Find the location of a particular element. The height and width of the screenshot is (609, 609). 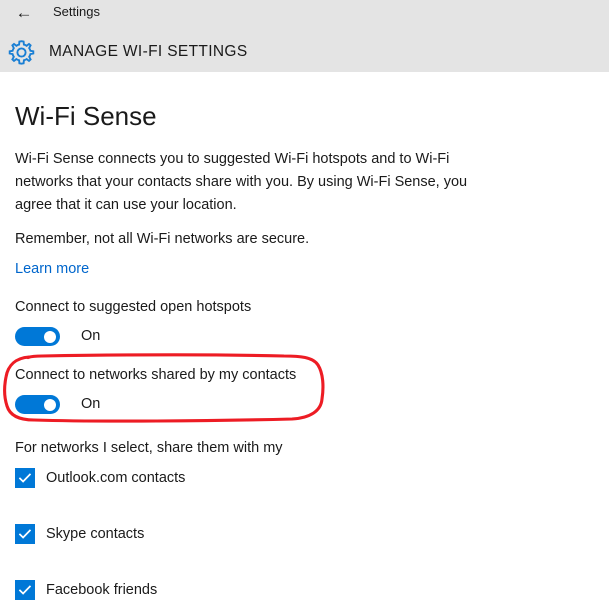

page-title: MANAGE WI-FI SETTINGS is located at coordinates (148, 51).